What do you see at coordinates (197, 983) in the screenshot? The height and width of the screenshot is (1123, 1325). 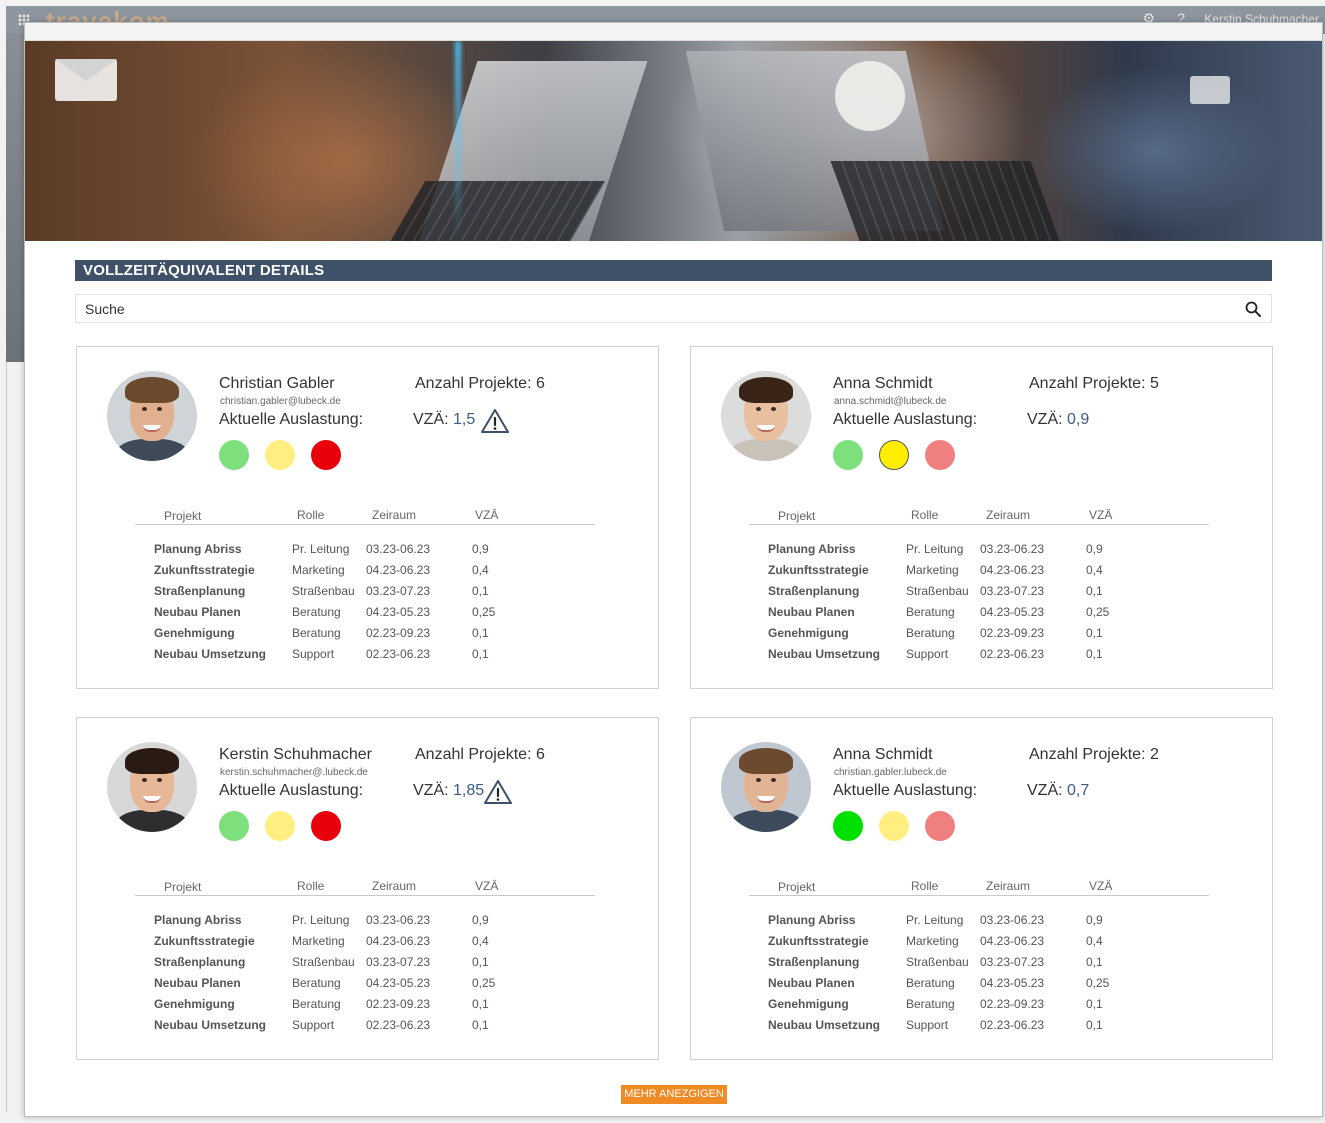 I see `row-projekt: Neubau Planen` at bounding box center [197, 983].